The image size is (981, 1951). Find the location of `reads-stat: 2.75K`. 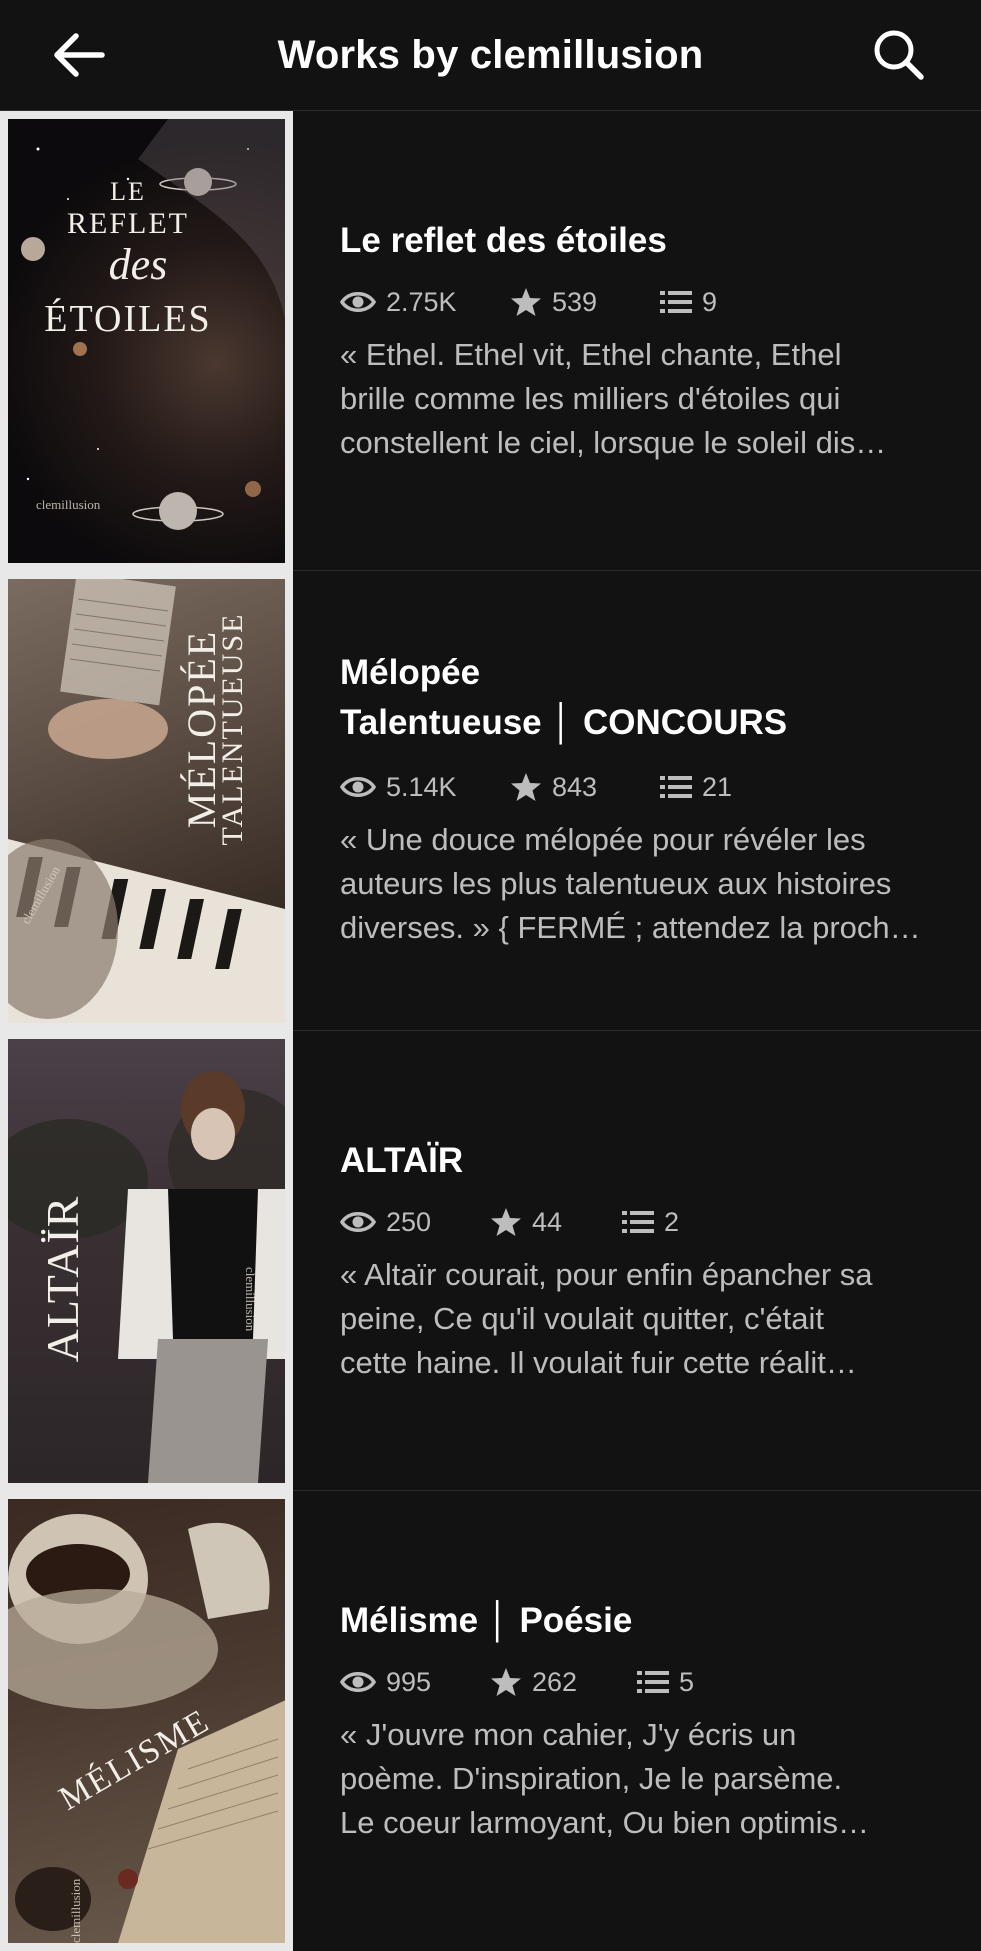

reads-stat: 2.75K is located at coordinates (425, 302).